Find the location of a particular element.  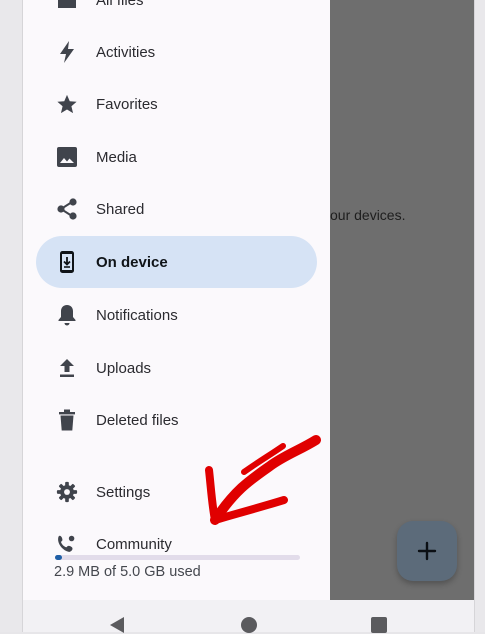

drawer-item-label: Activities is located at coordinates (126, 52).